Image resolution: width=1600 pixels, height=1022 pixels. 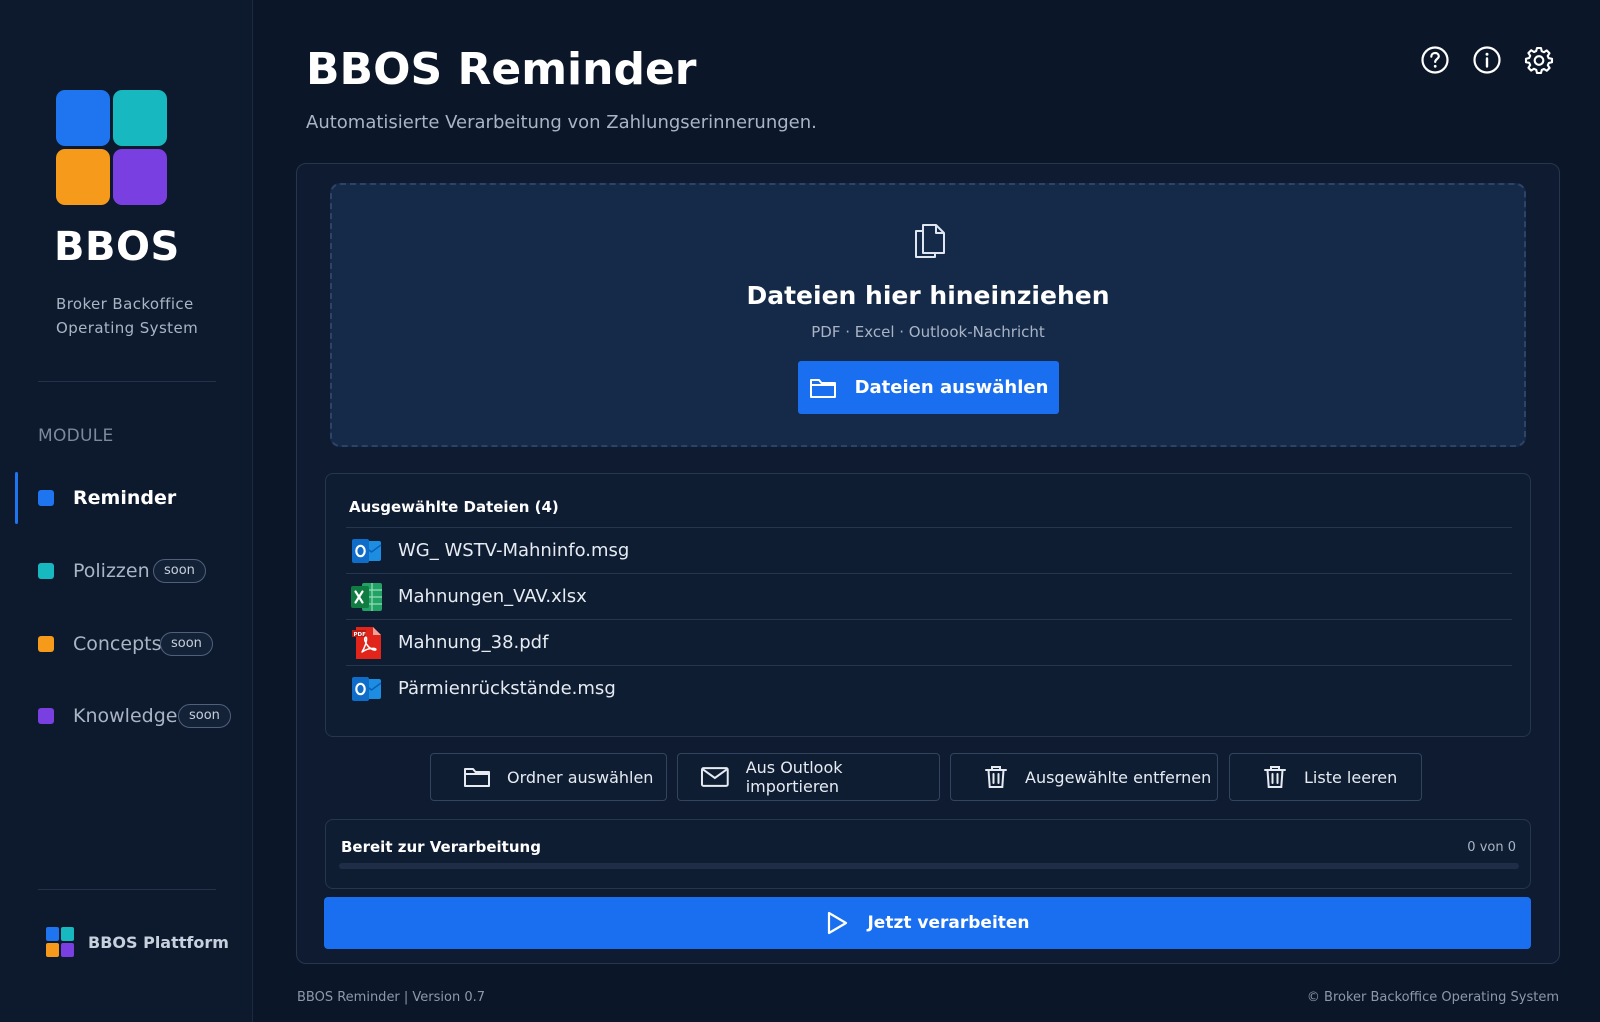 What do you see at coordinates (507, 688) in the screenshot?
I see `file-name: Pärmienrückstände.msg` at bounding box center [507, 688].